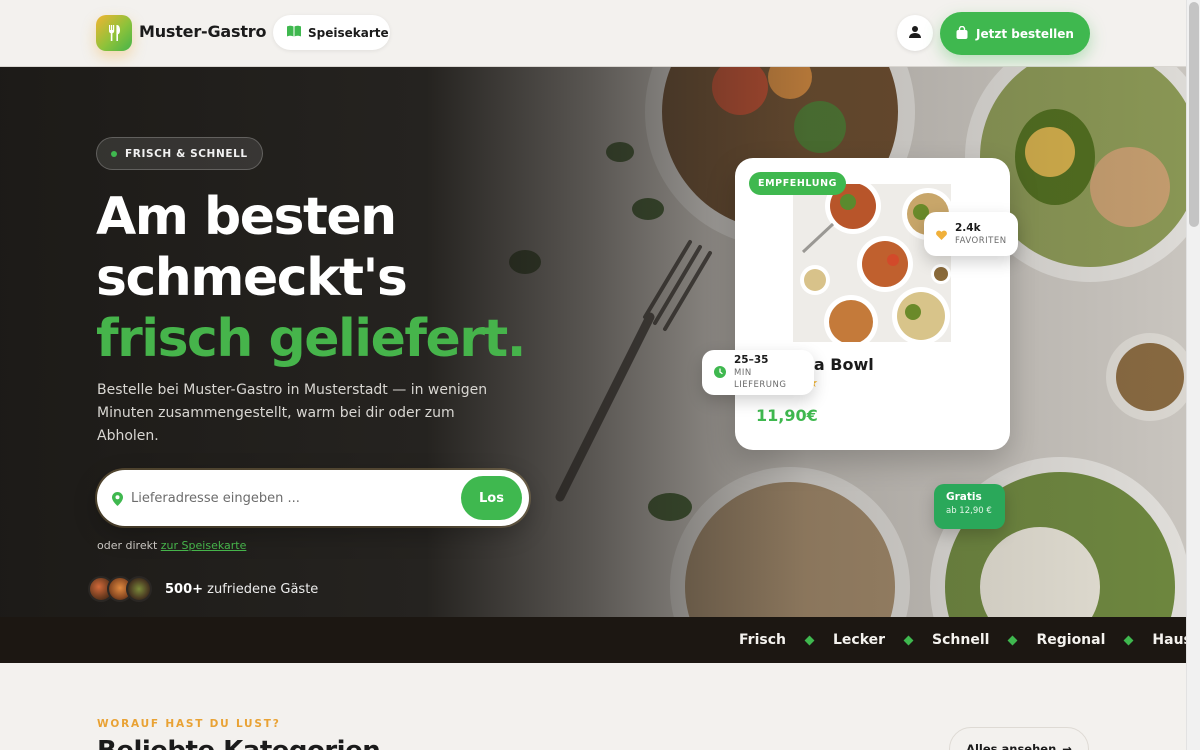 This screenshot has width=1200, height=750. Describe the element at coordinates (961, 640) in the screenshot. I see `ticker-item: Schnell` at that location.